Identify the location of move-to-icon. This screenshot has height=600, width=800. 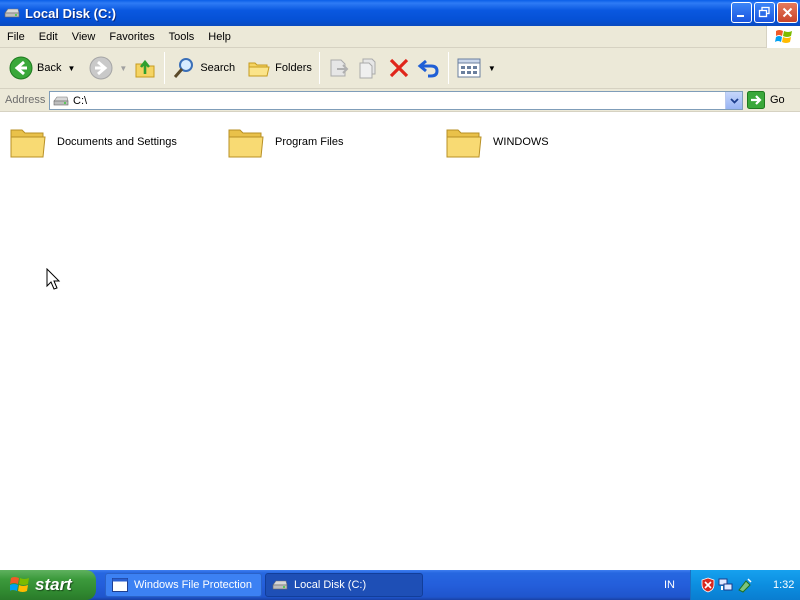
(339, 68).